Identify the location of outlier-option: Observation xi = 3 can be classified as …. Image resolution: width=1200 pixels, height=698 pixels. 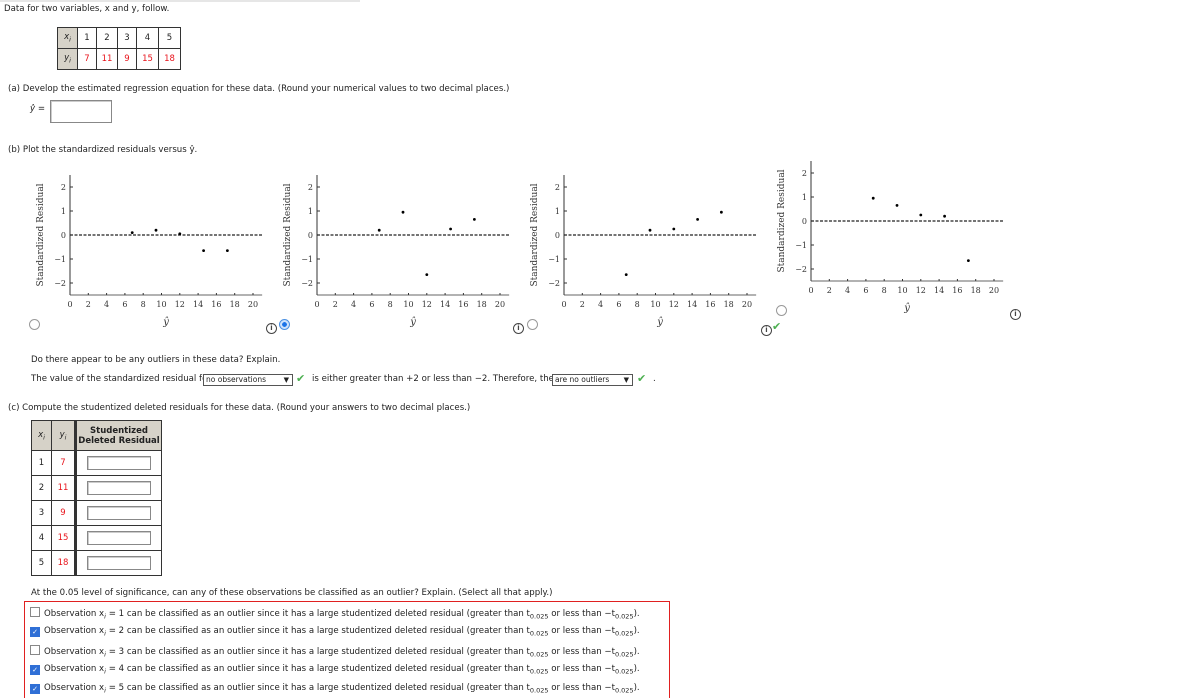
(335, 652).